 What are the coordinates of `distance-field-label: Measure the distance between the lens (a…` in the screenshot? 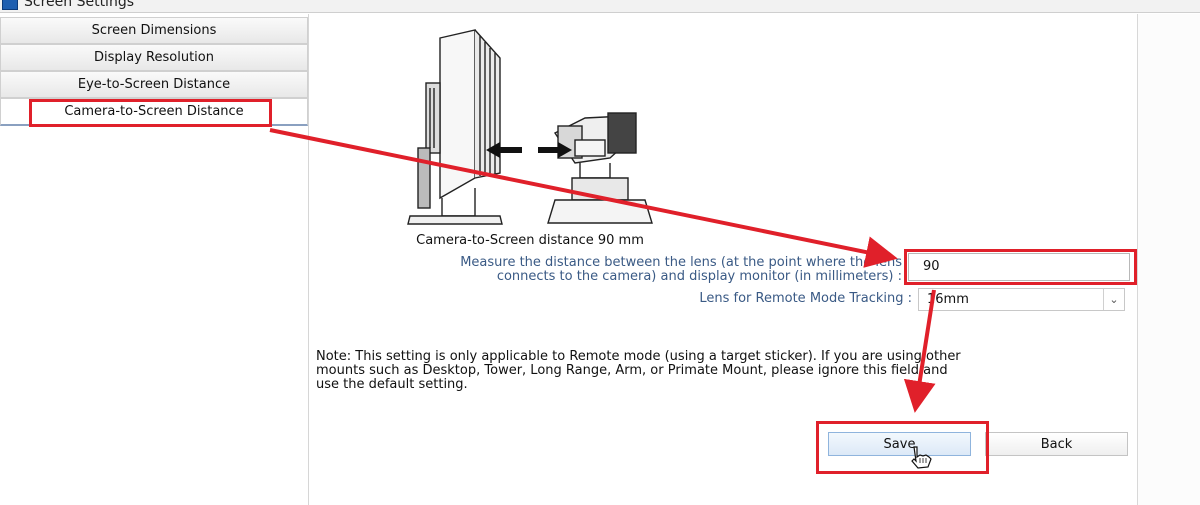 It's located at (627, 270).